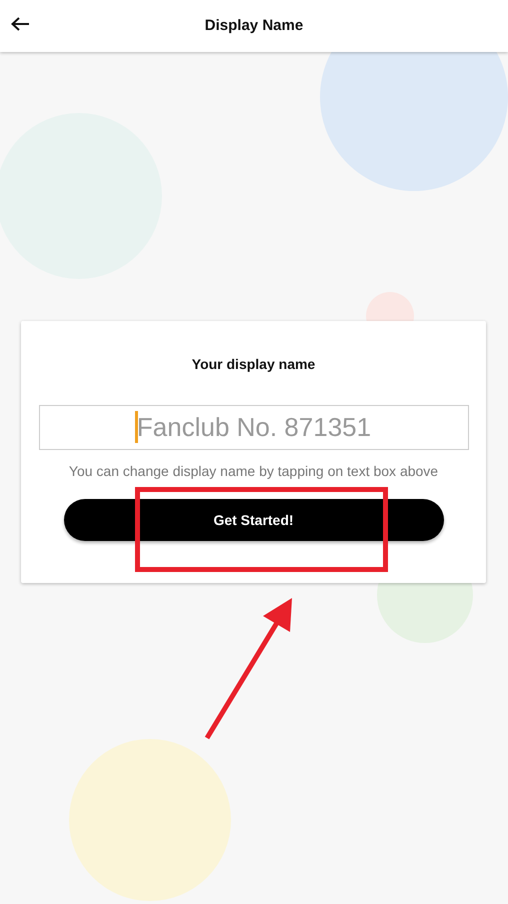 This screenshot has width=508, height=904. I want to click on text-cursor, so click(136, 427).